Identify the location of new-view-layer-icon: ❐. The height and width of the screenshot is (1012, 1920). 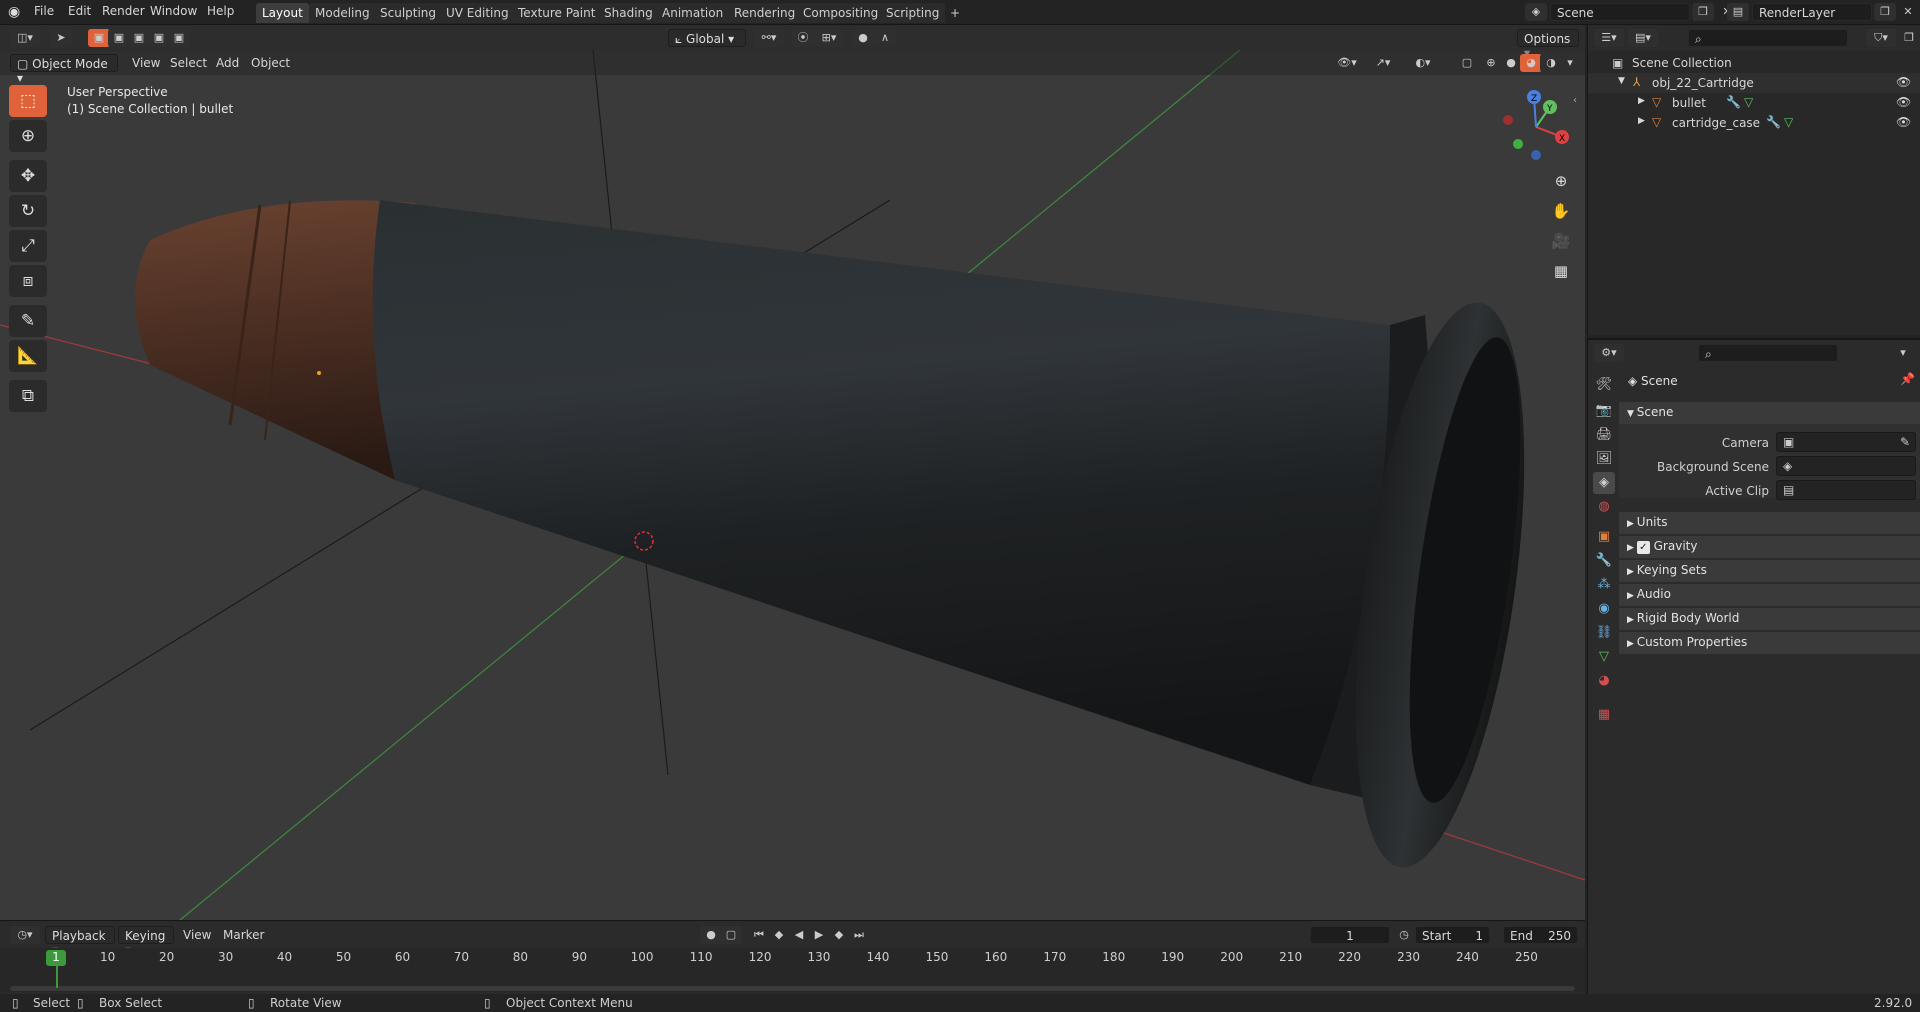
(1885, 12).